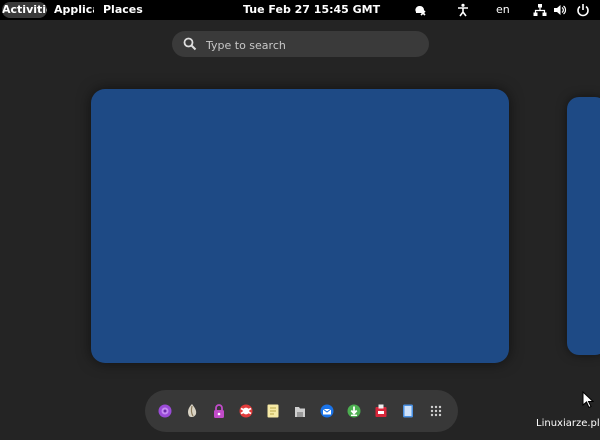 The image size is (600, 440). What do you see at coordinates (381, 411) in the screenshot?
I see `tails-installer-icon` at bounding box center [381, 411].